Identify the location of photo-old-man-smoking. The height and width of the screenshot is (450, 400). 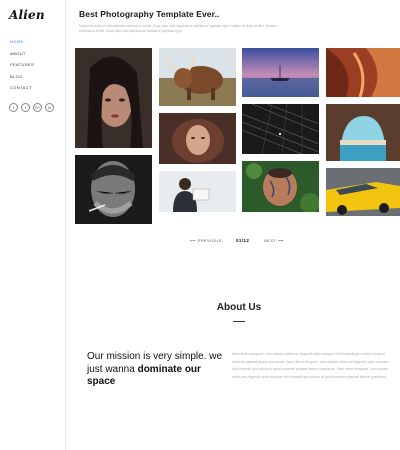
(113, 189).